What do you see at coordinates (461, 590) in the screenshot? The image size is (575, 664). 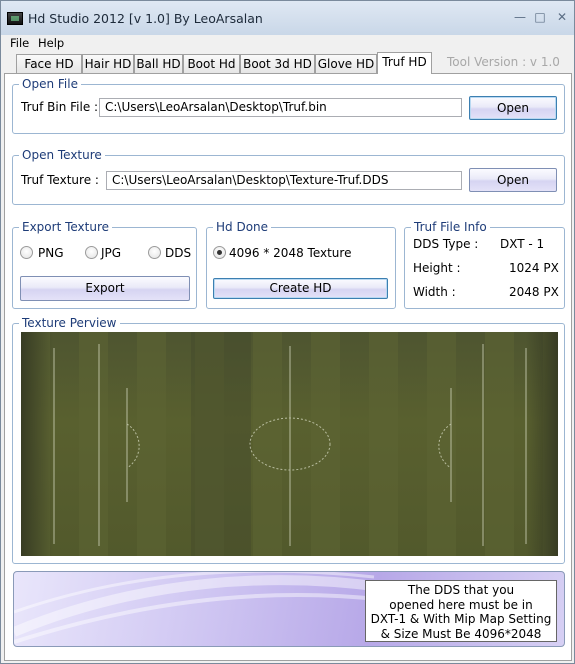 I see `note-line: The DDS that you` at bounding box center [461, 590].